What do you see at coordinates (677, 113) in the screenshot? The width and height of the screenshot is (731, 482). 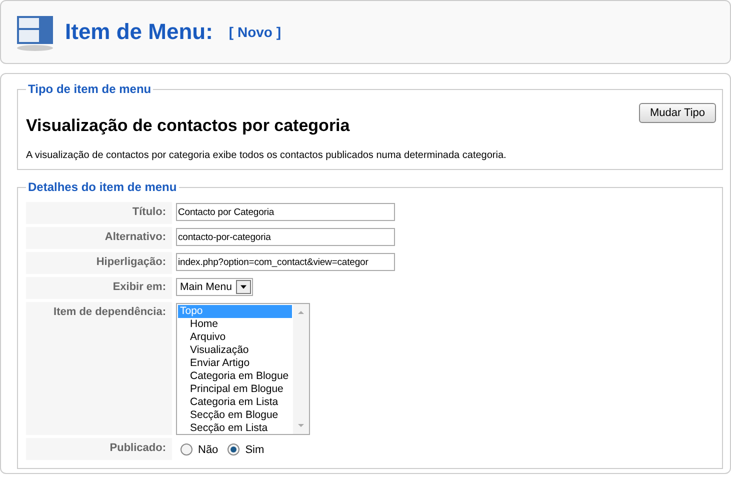 I see `change-type-button: Mudar Tipo` at bounding box center [677, 113].